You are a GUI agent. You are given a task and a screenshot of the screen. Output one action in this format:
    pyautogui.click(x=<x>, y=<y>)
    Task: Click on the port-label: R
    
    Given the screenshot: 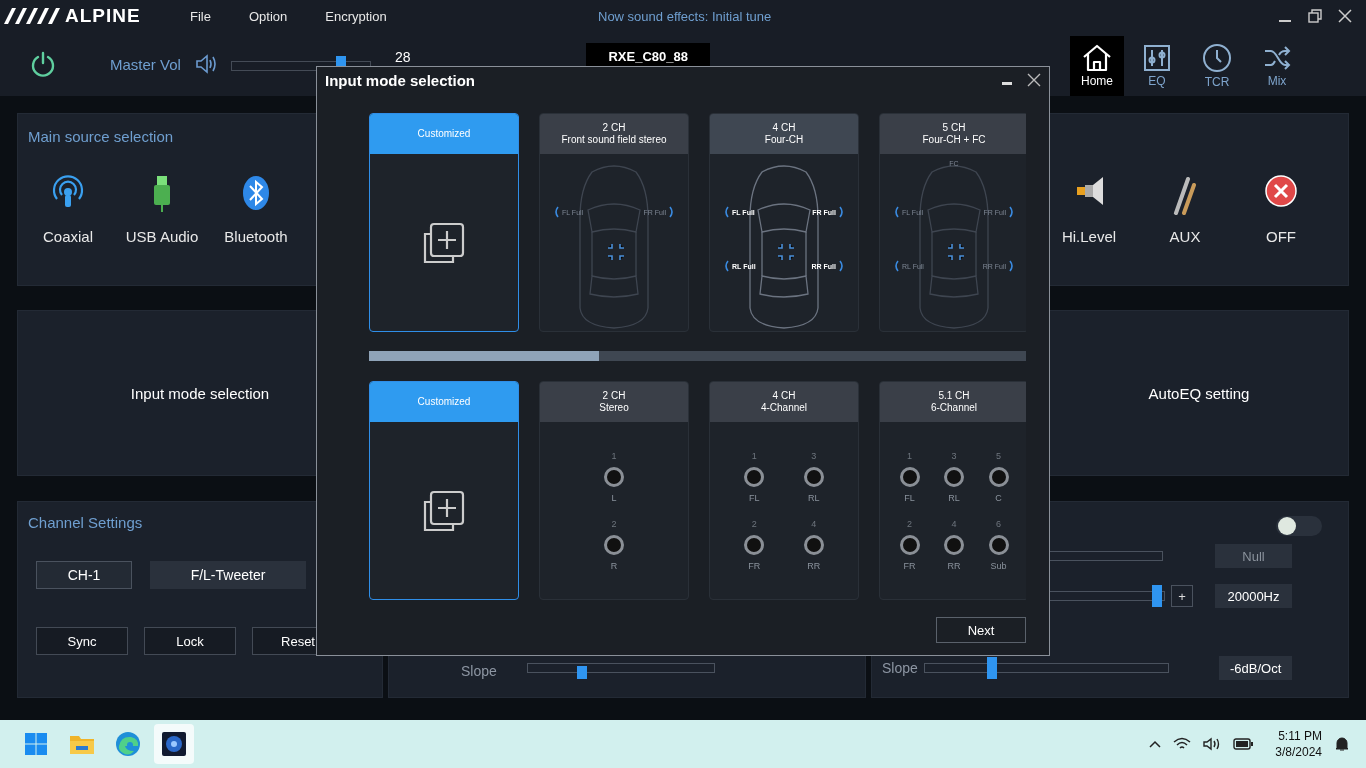 What is the action you would take?
    pyautogui.click(x=614, y=565)
    